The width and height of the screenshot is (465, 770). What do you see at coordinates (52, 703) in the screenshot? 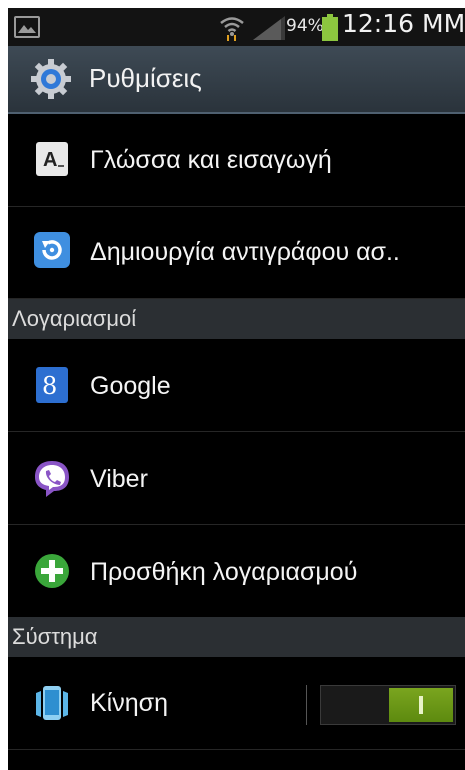
I see `motion-icon` at bounding box center [52, 703].